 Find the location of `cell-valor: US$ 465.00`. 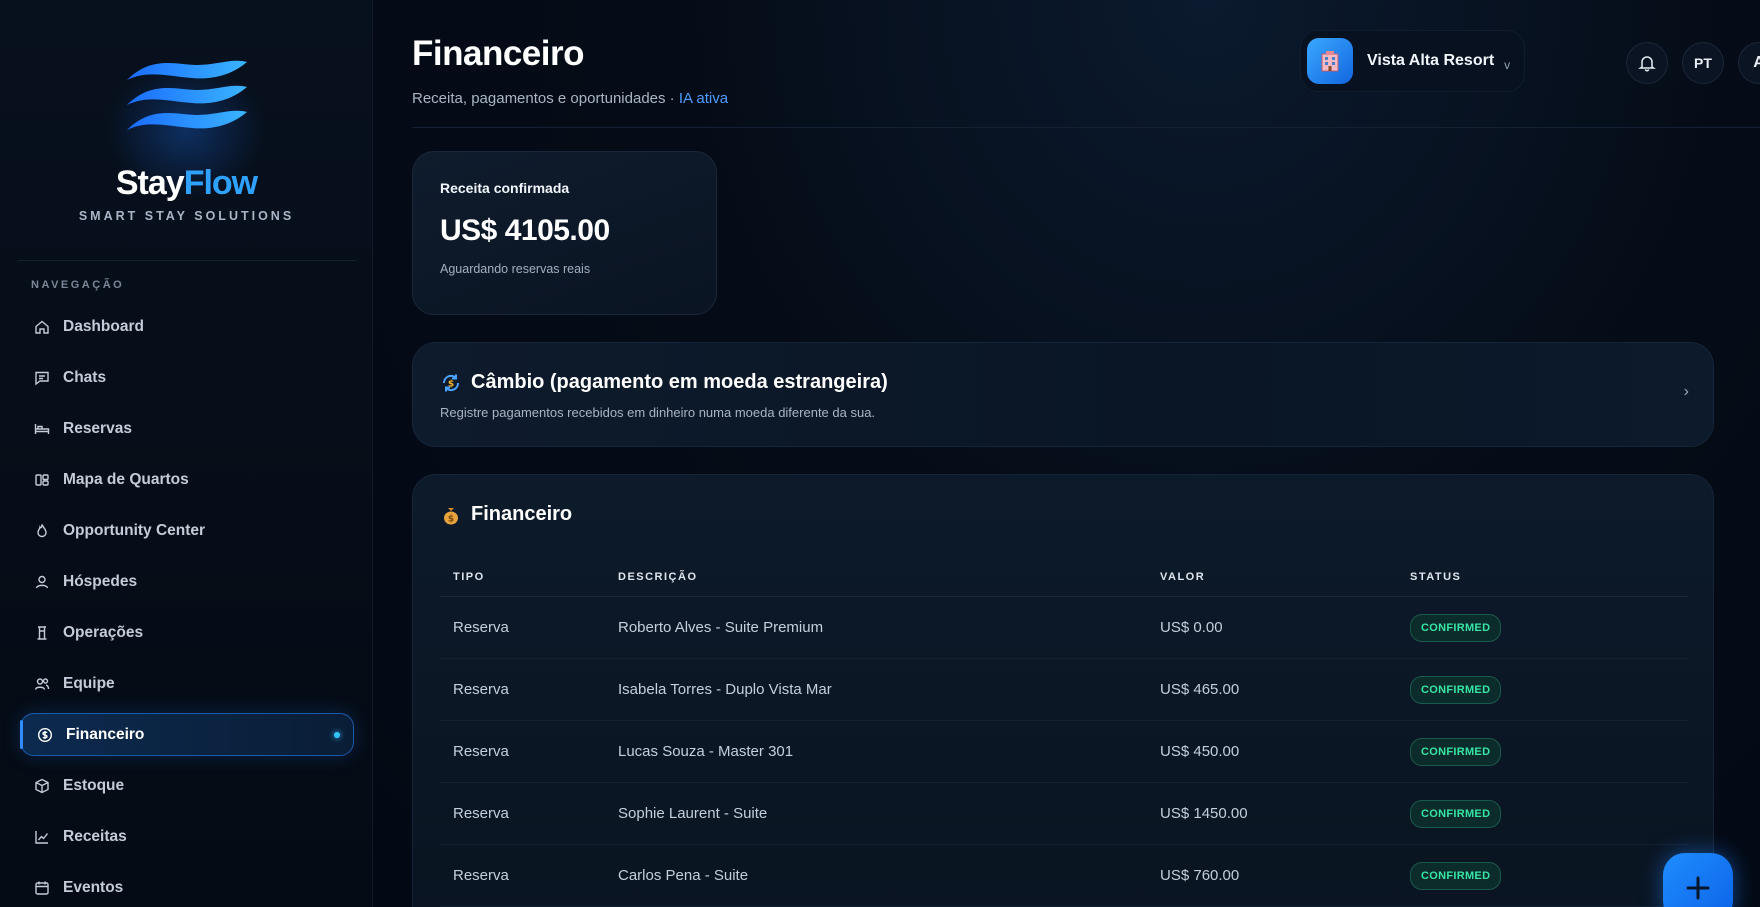

cell-valor: US$ 465.00 is located at coordinates (1200, 689).